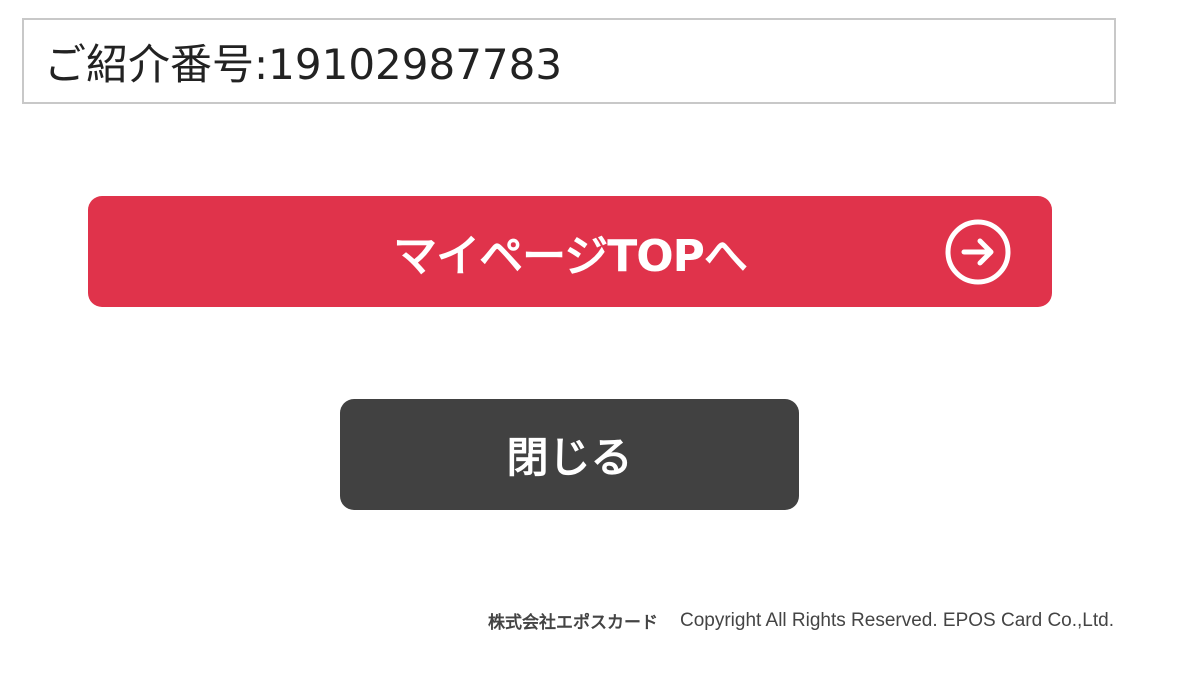  Describe the element at coordinates (569, 457) in the screenshot. I see `close-button-label: 閉じる` at that location.